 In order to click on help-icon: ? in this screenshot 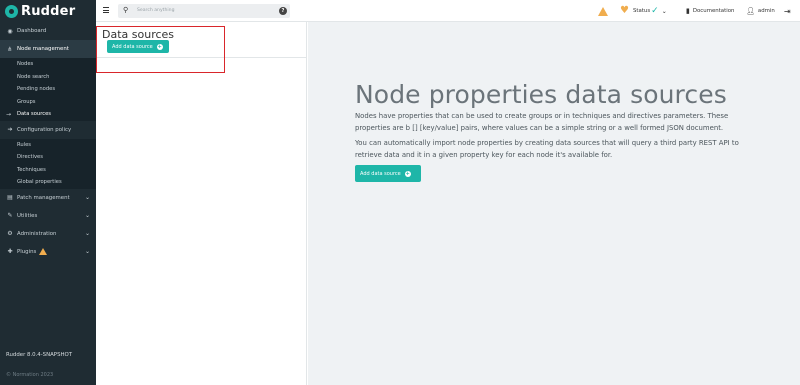, I will do `click(283, 11)`.